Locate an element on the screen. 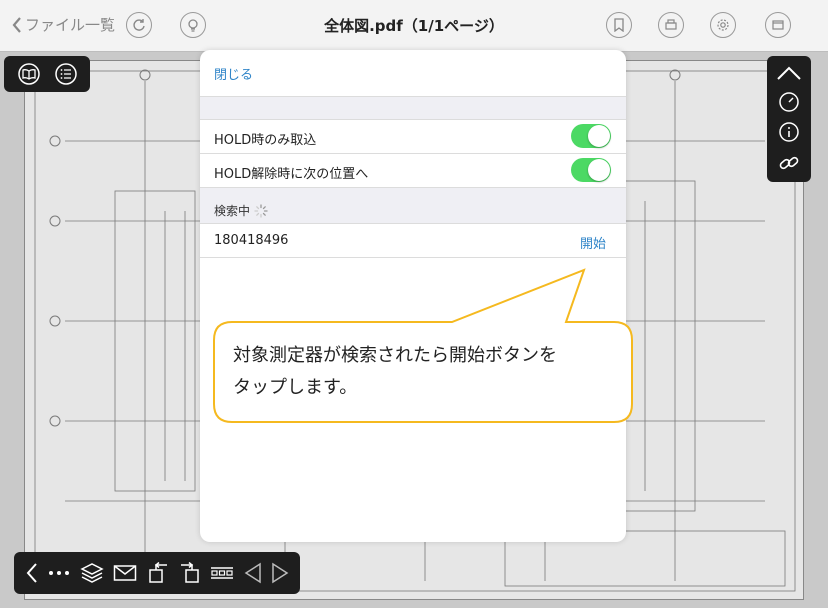 The width and height of the screenshot is (828, 608). book-button is located at coordinates (29, 74).